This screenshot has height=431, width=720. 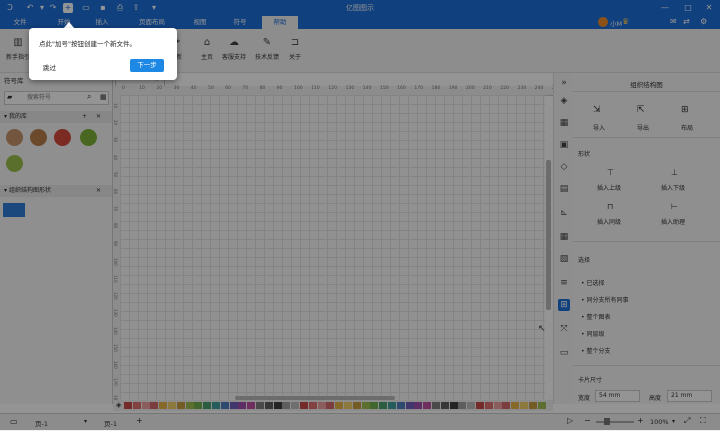 What do you see at coordinates (49, 67) in the screenshot?
I see `skip-button: 跳过` at bounding box center [49, 67].